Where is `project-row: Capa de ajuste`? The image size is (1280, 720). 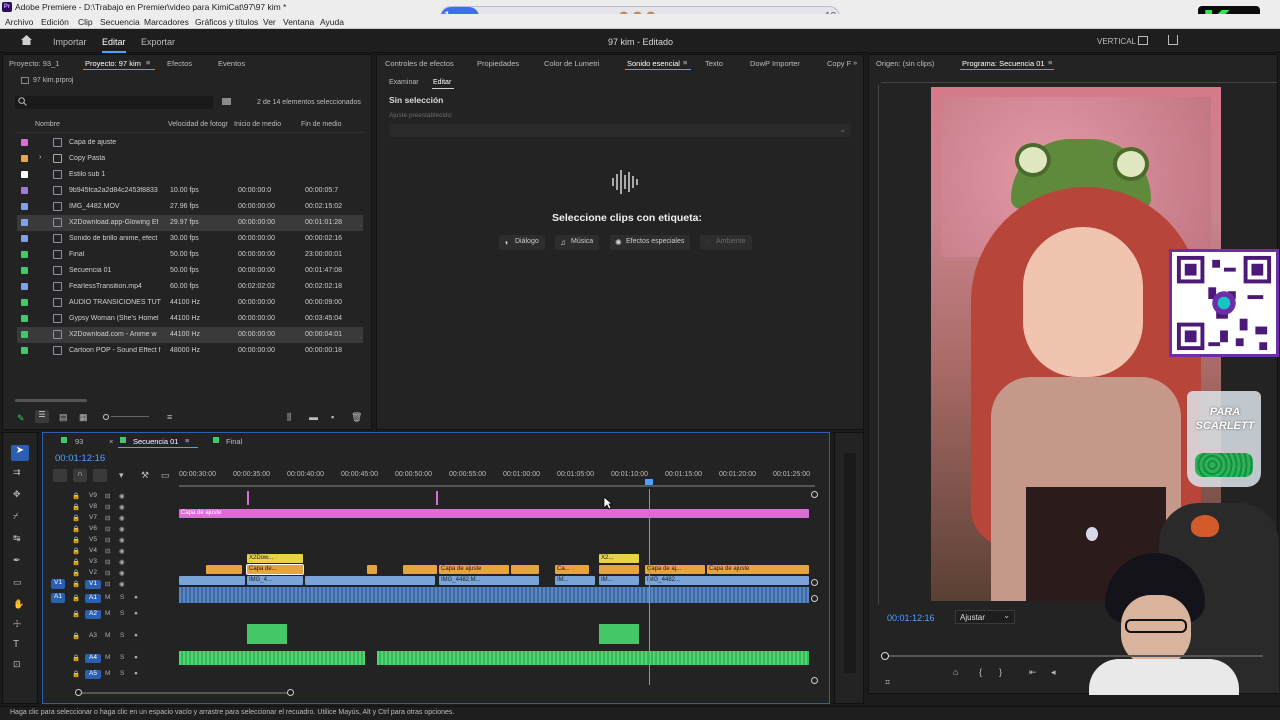 project-row: Capa de ajuste is located at coordinates (190, 143).